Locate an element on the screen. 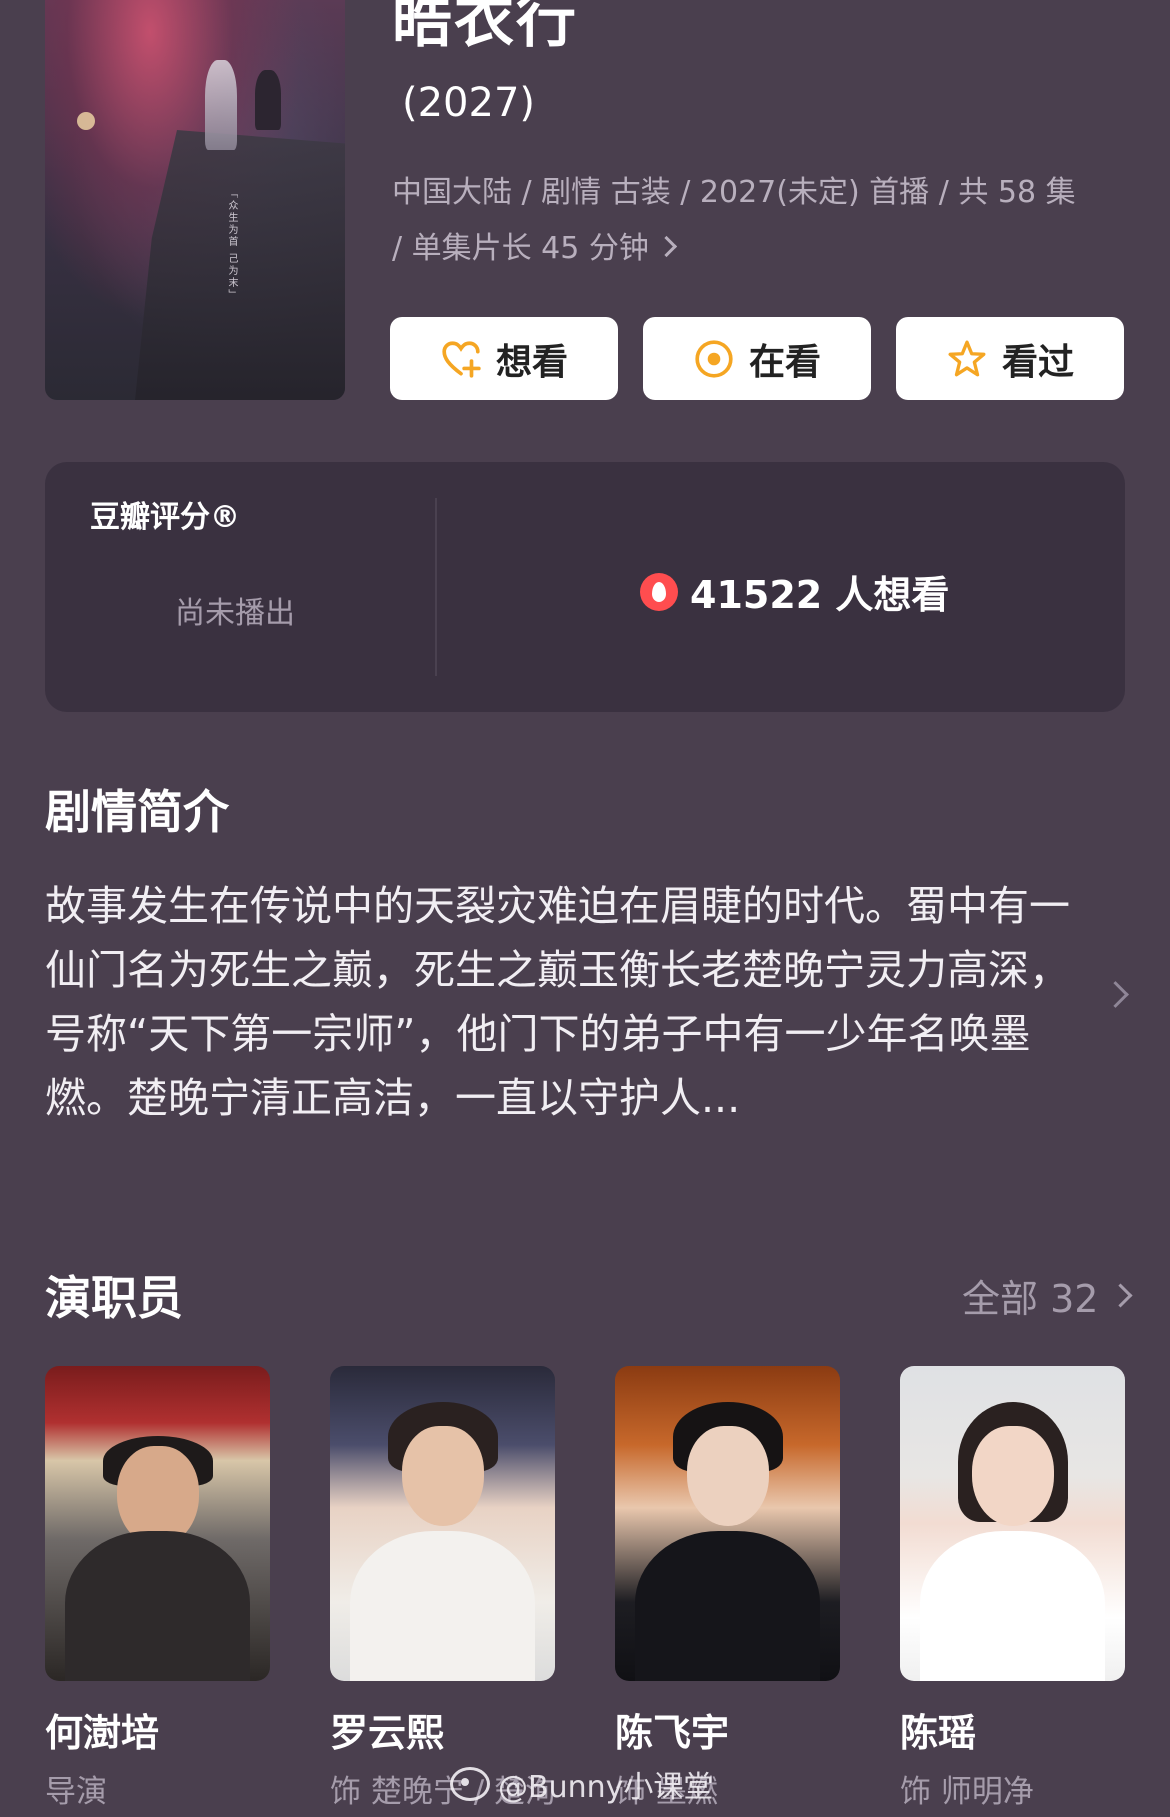 The width and height of the screenshot is (1170, 1817). poster-vertical-text: 「众生为首 己为末」 is located at coordinates (231, 245).